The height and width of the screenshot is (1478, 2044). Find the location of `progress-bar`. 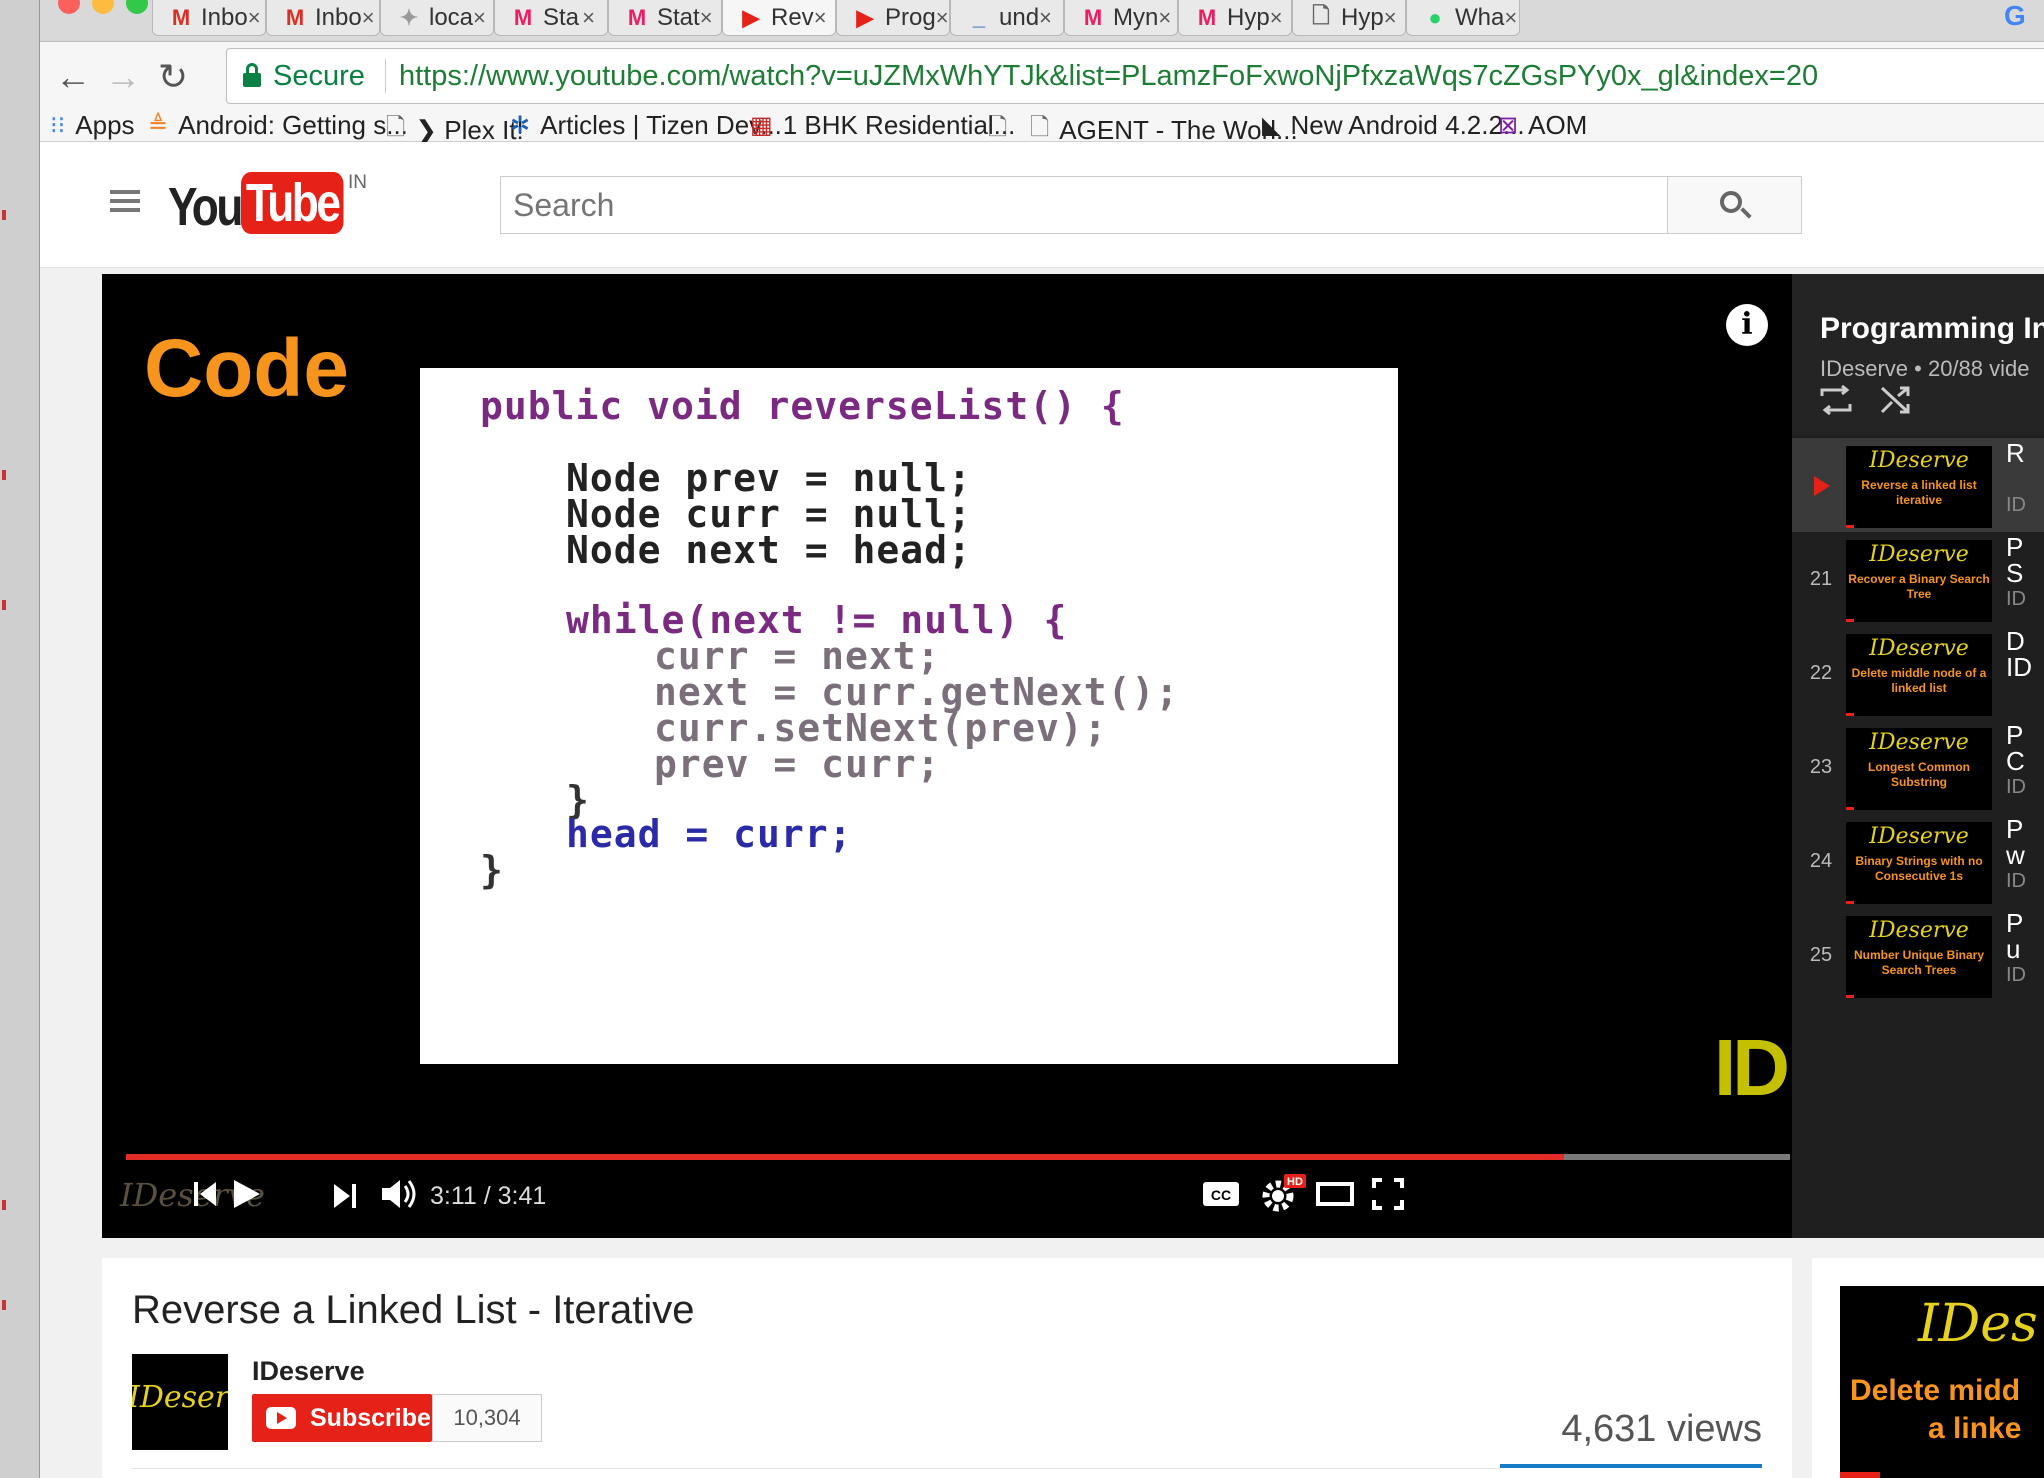

progress-bar is located at coordinates (958, 1157).